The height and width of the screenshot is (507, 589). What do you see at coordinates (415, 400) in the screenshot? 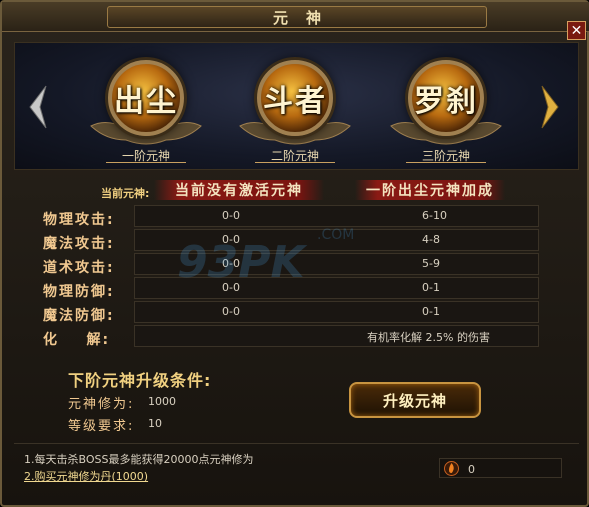
I see `upgrade-button: 升级元神` at bounding box center [415, 400].